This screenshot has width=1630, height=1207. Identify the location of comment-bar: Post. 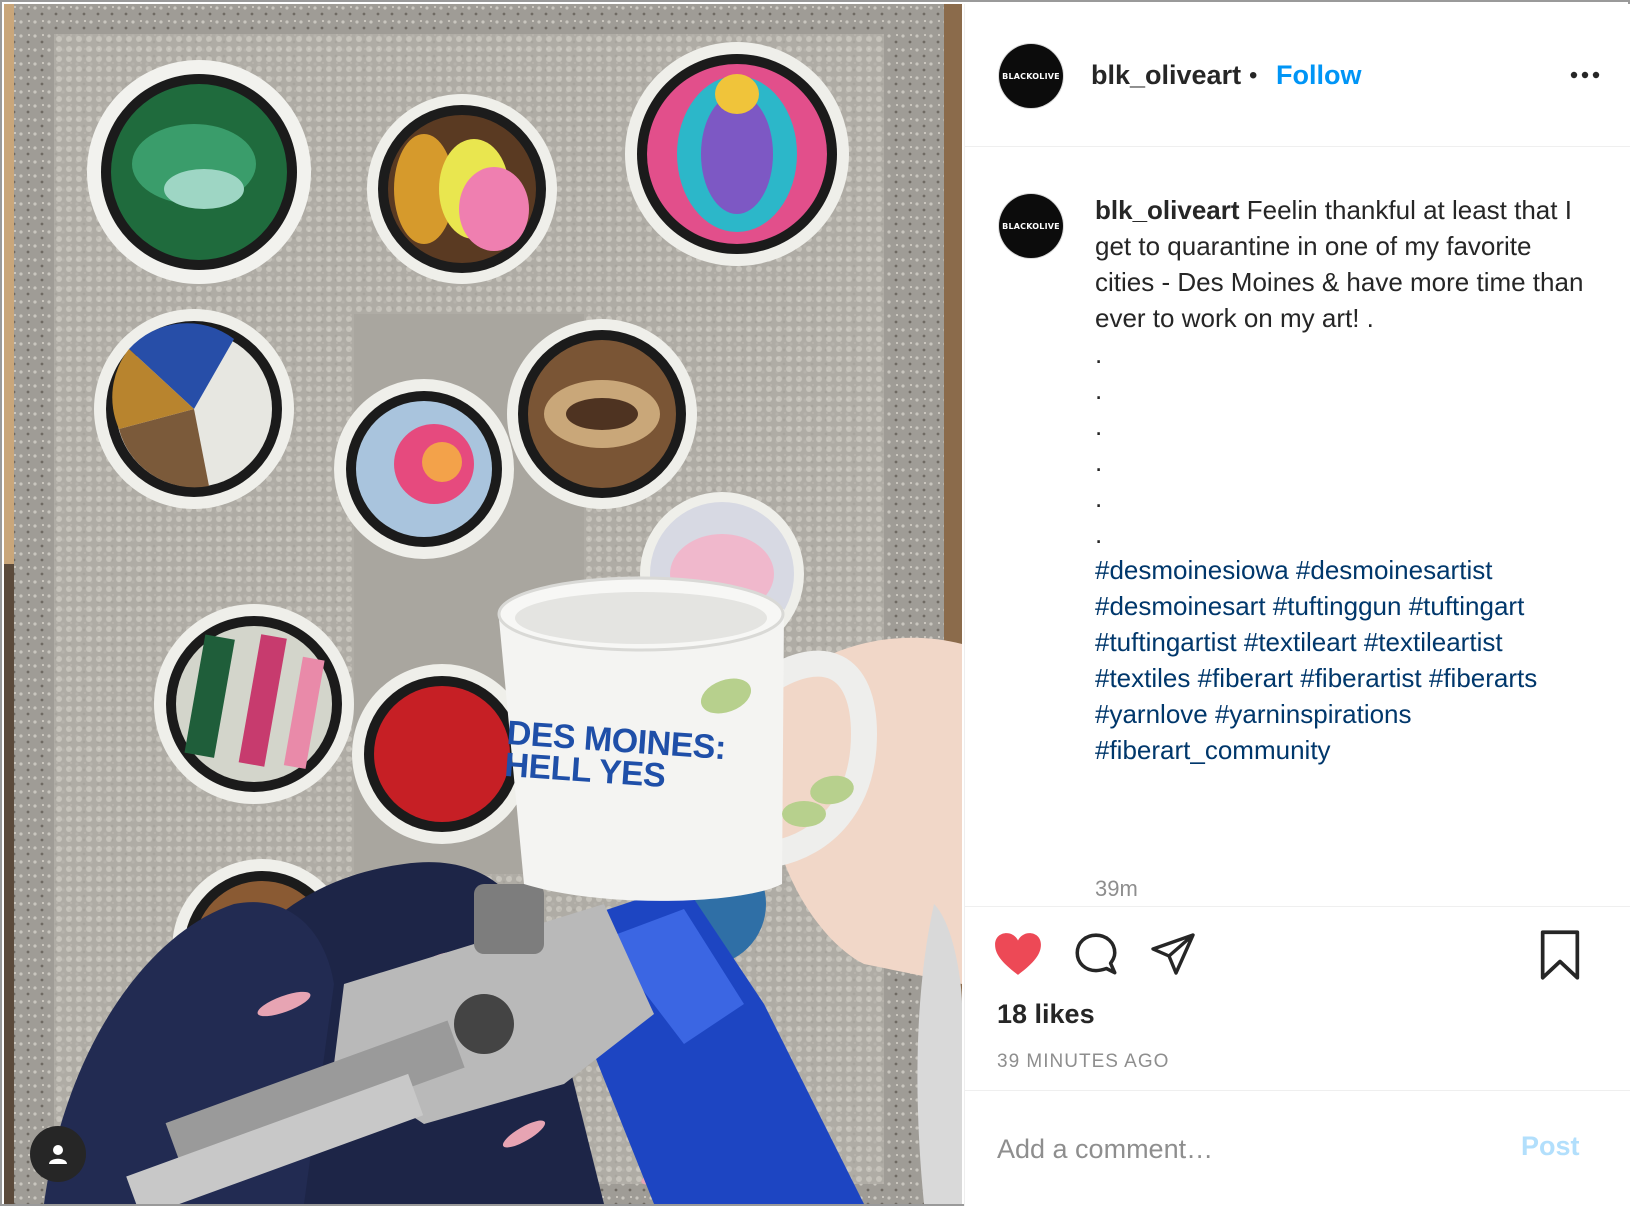
(1297, 1148).